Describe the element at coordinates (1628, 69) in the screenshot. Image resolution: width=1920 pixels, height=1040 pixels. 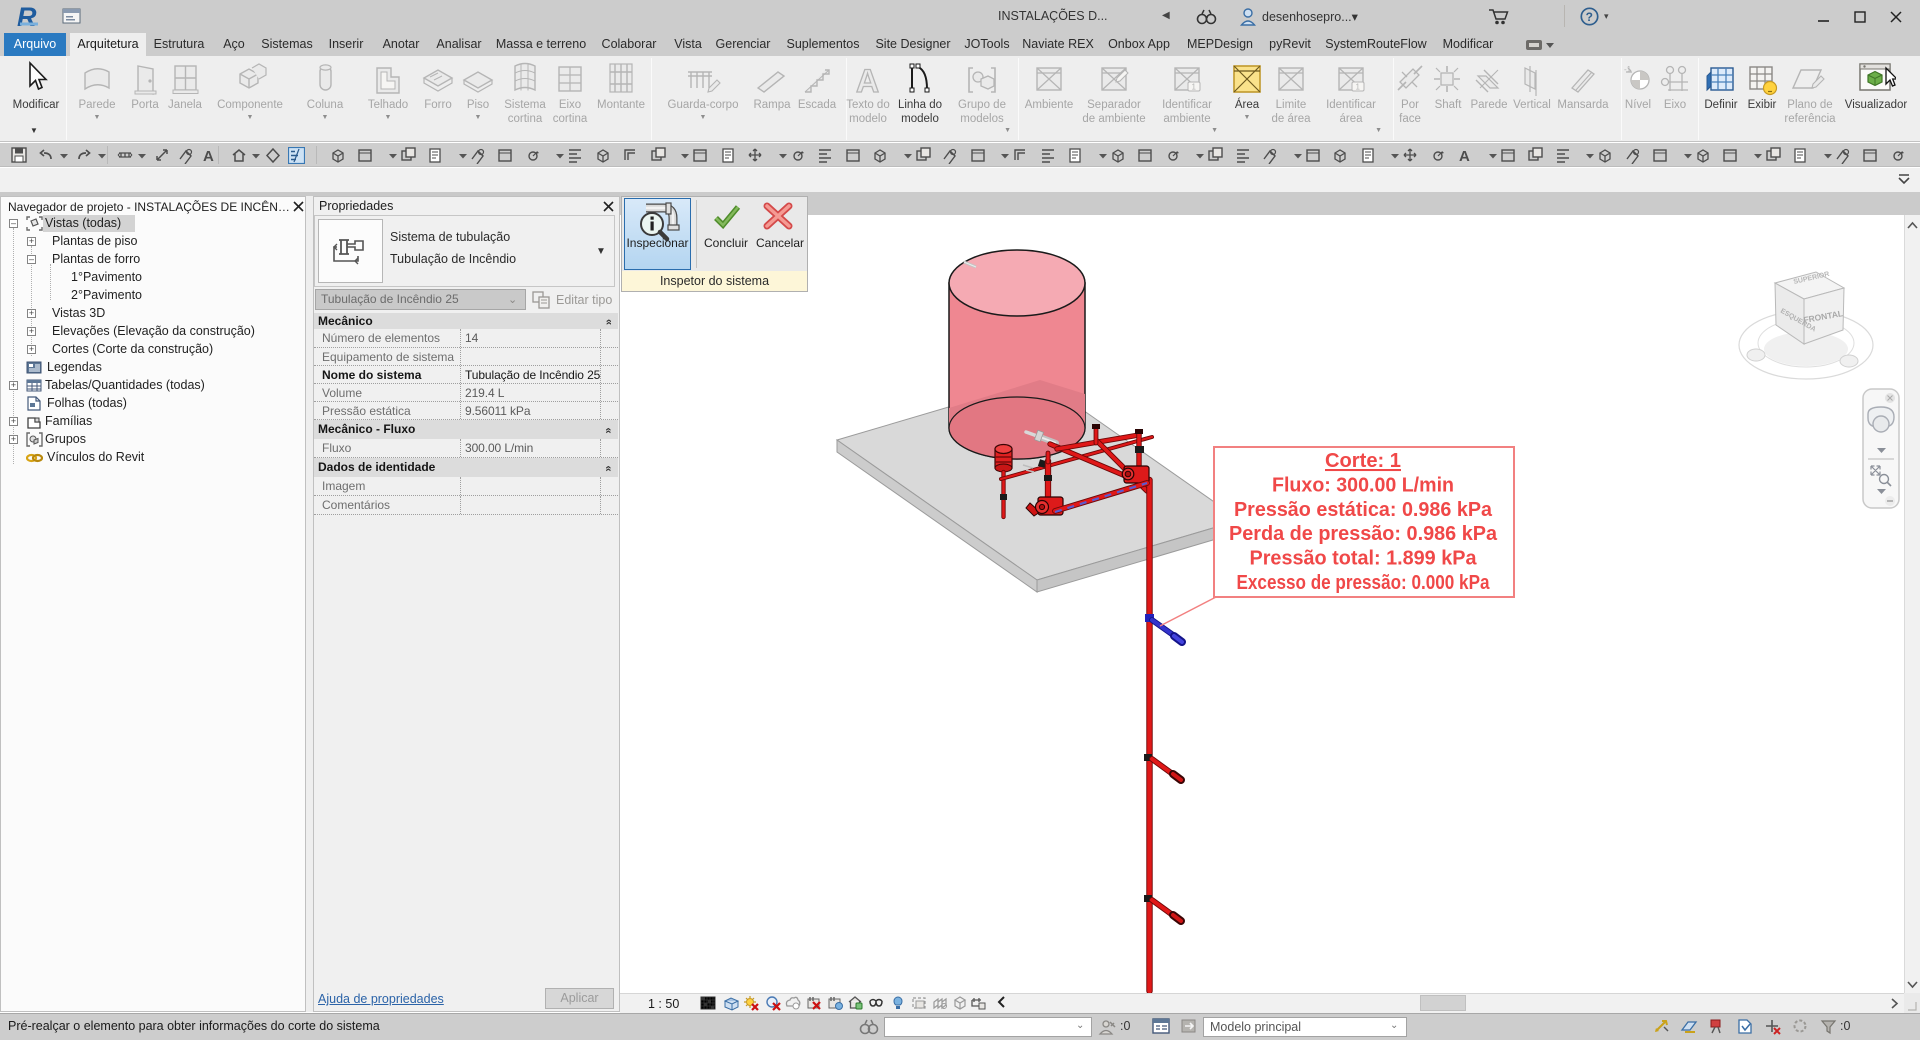
I see `svg-text: -1` at that location.